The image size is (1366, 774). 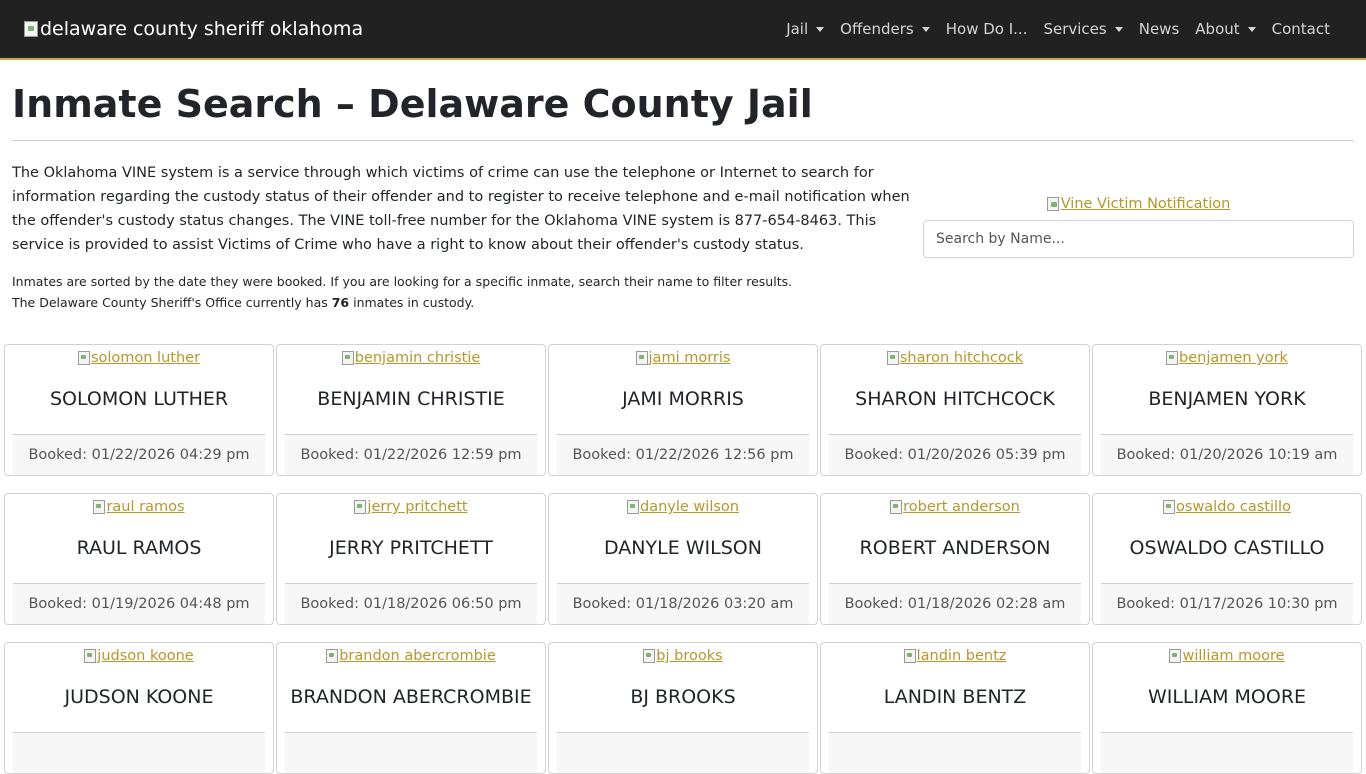 What do you see at coordinates (1225, 29) in the screenshot?
I see `nav-item-about: About` at bounding box center [1225, 29].